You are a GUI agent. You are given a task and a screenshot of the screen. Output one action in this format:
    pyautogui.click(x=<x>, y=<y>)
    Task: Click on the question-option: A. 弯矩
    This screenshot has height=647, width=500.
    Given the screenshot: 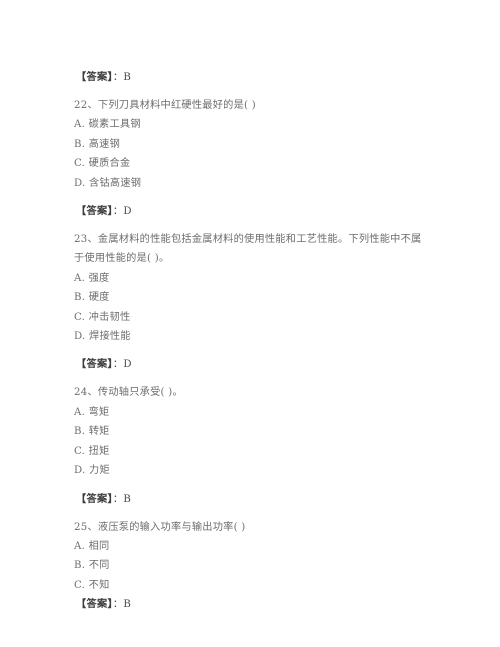 What is the action you would take?
    pyautogui.click(x=92, y=412)
    